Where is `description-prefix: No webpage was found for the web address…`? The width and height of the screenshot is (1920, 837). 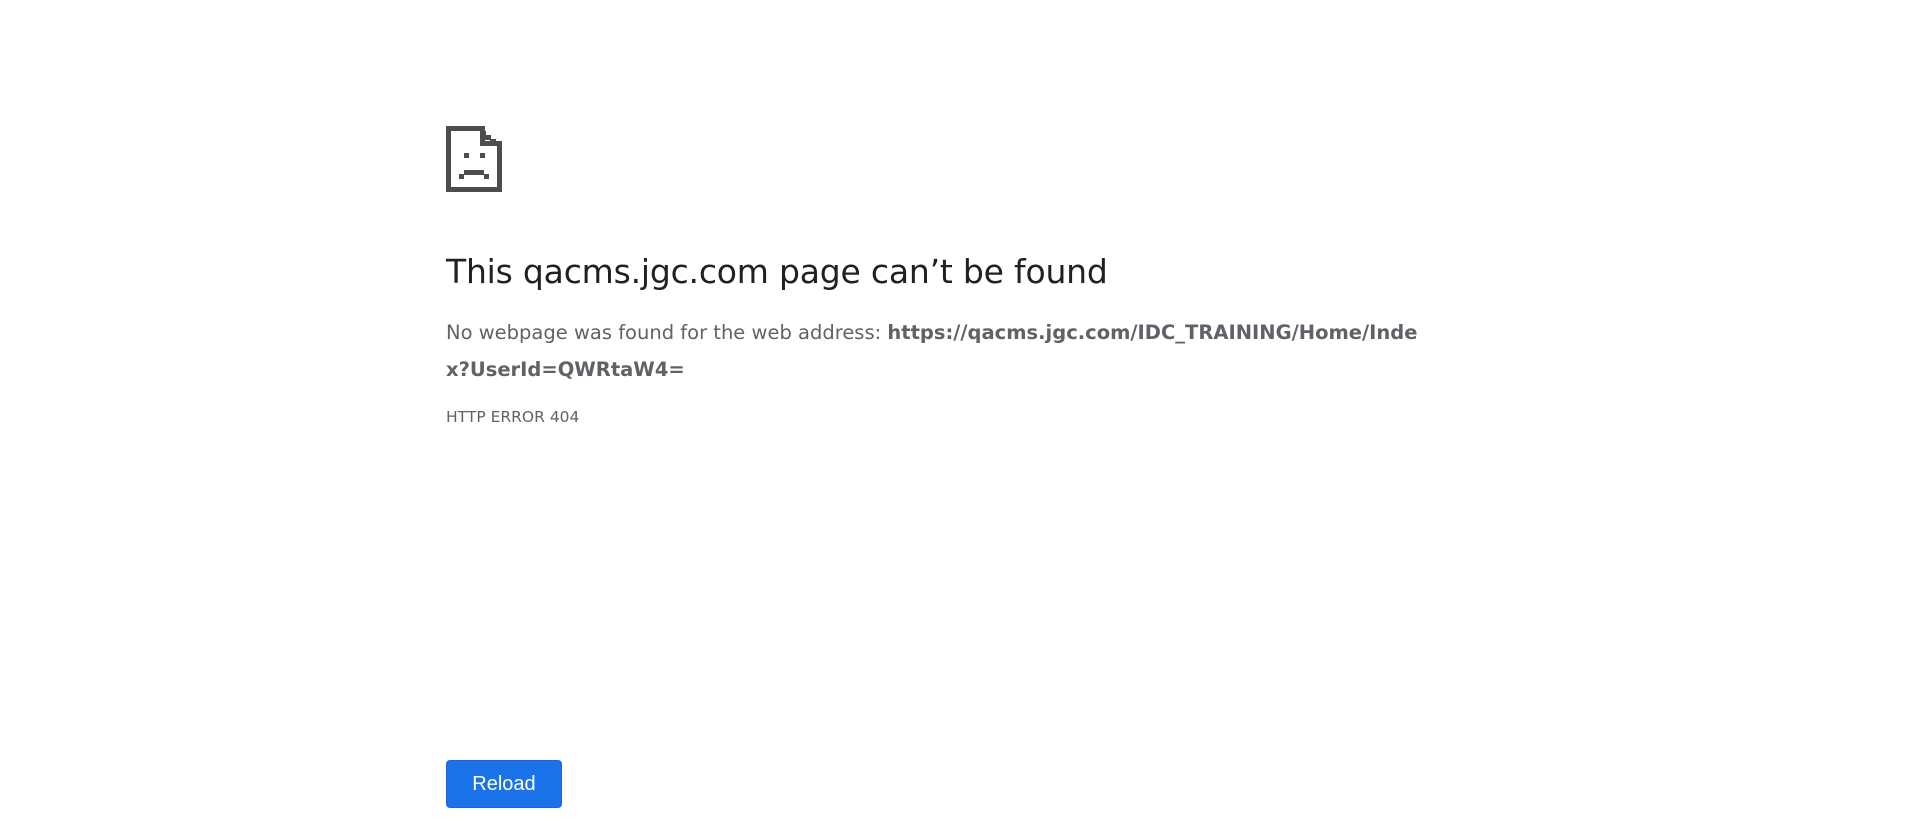
description-prefix: No webpage was found for the web address… is located at coordinates (667, 332).